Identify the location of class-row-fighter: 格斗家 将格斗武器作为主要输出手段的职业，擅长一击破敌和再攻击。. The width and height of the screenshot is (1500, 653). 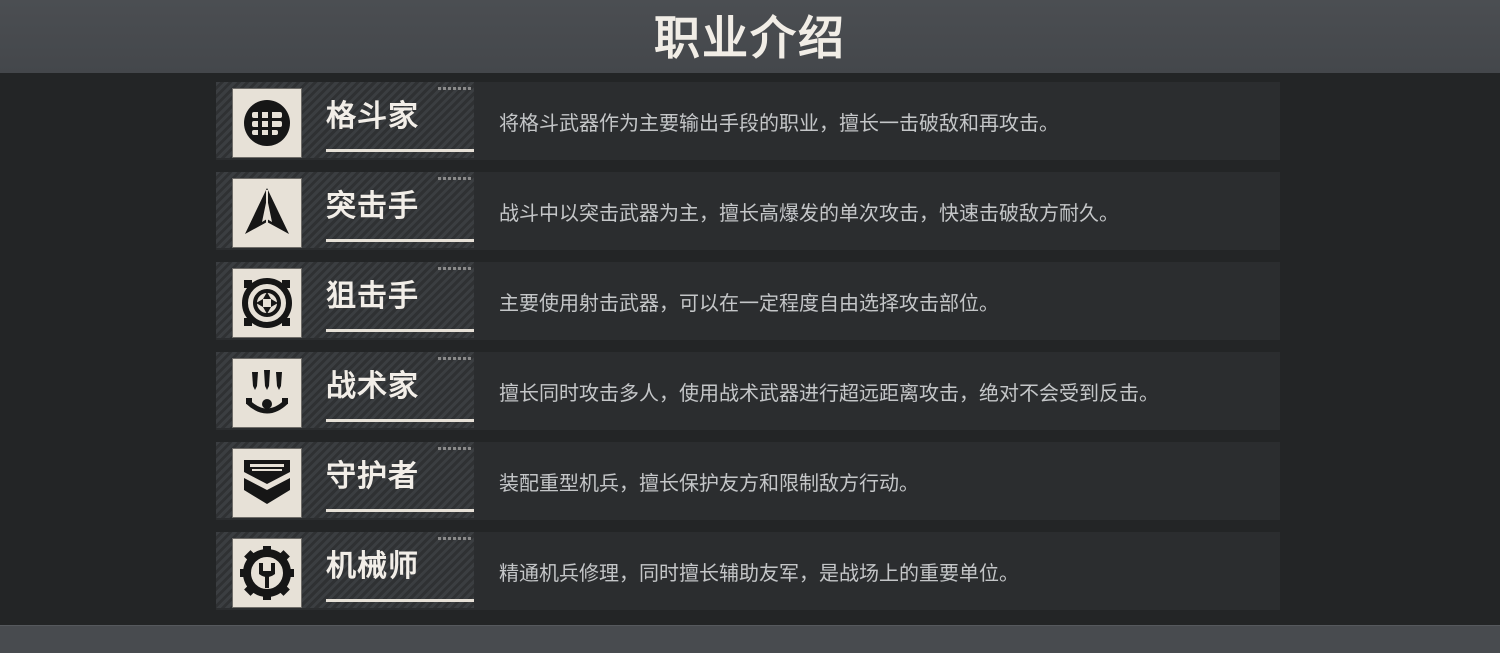
(748, 121).